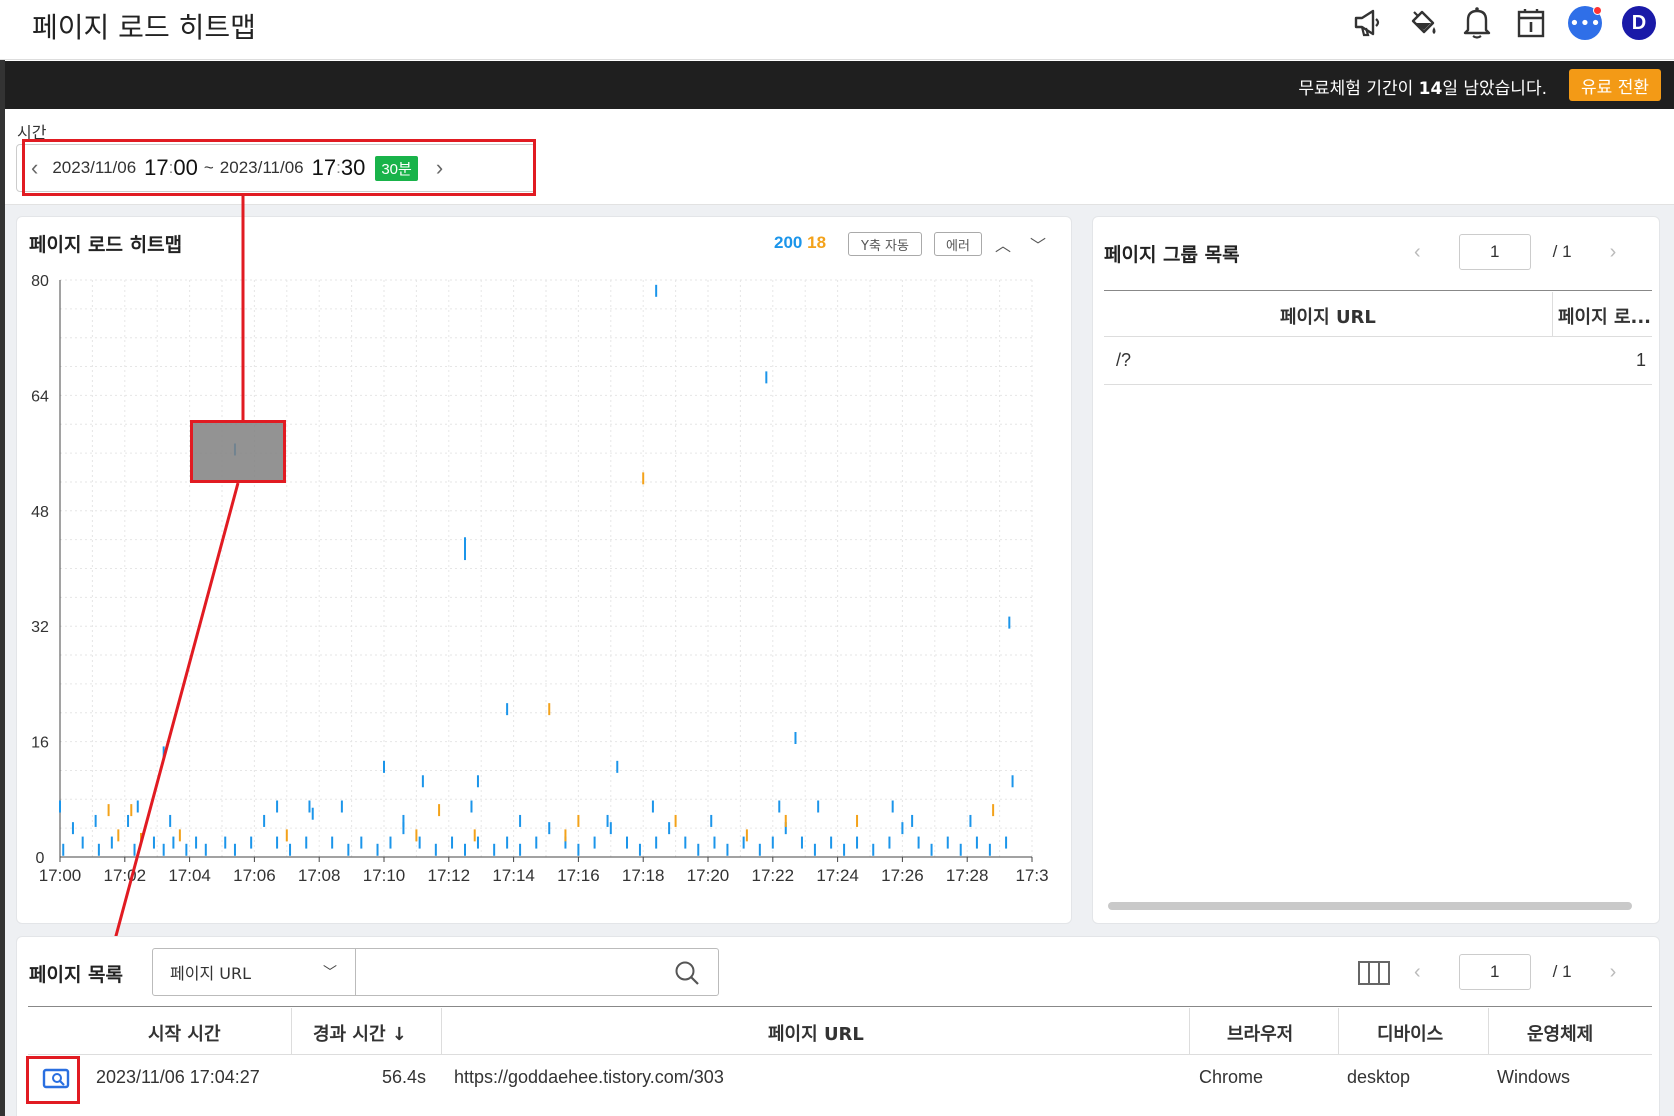 This screenshot has width=1674, height=1116. Describe the element at coordinates (40, 858) in the screenshot. I see `y-tick-label: 0` at that location.